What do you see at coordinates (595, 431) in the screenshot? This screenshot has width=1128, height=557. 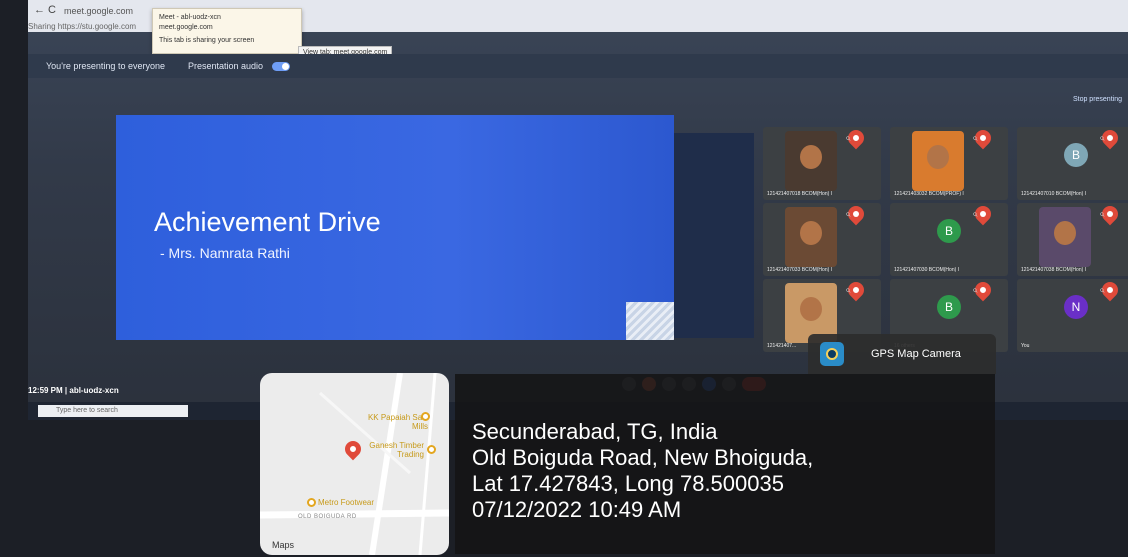 I see `location-city: Secunderabad, TG, India` at bounding box center [595, 431].